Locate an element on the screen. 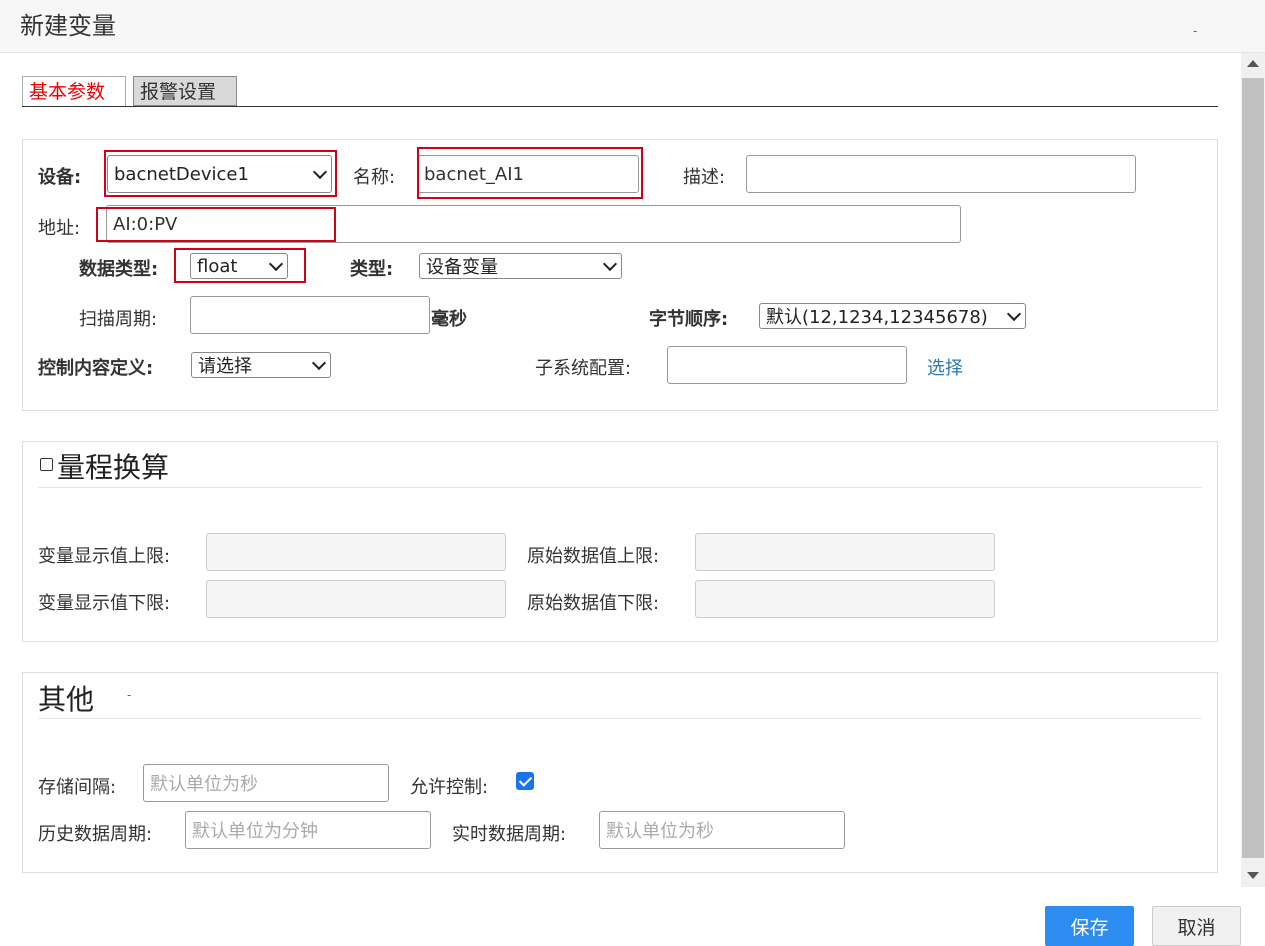 The height and width of the screenshot is (946, 1265). raw-upper-input is located at coordinates (845, 552).